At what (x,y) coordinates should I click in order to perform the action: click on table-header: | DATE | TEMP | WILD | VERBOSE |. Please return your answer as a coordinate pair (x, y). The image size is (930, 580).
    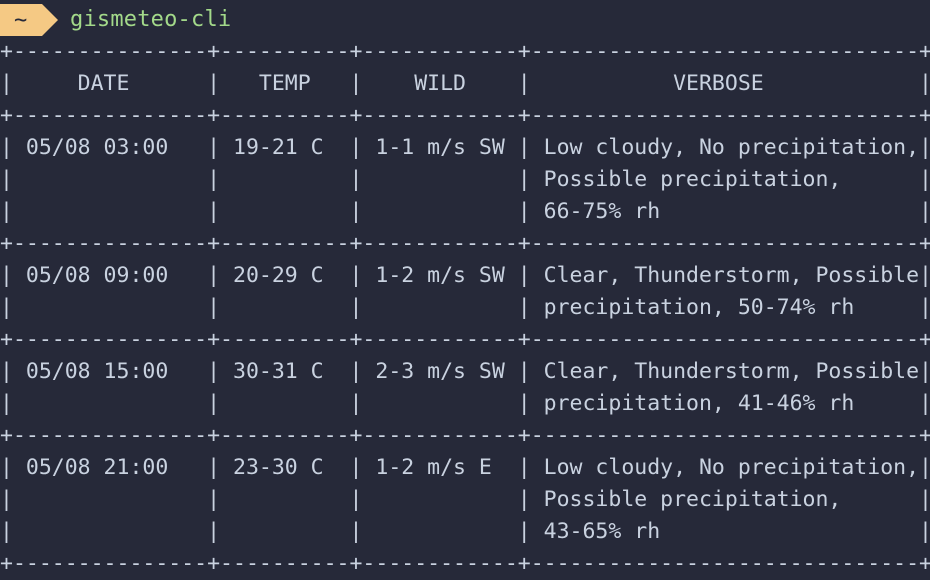
    Looking at the image, I should click on (465, 83).